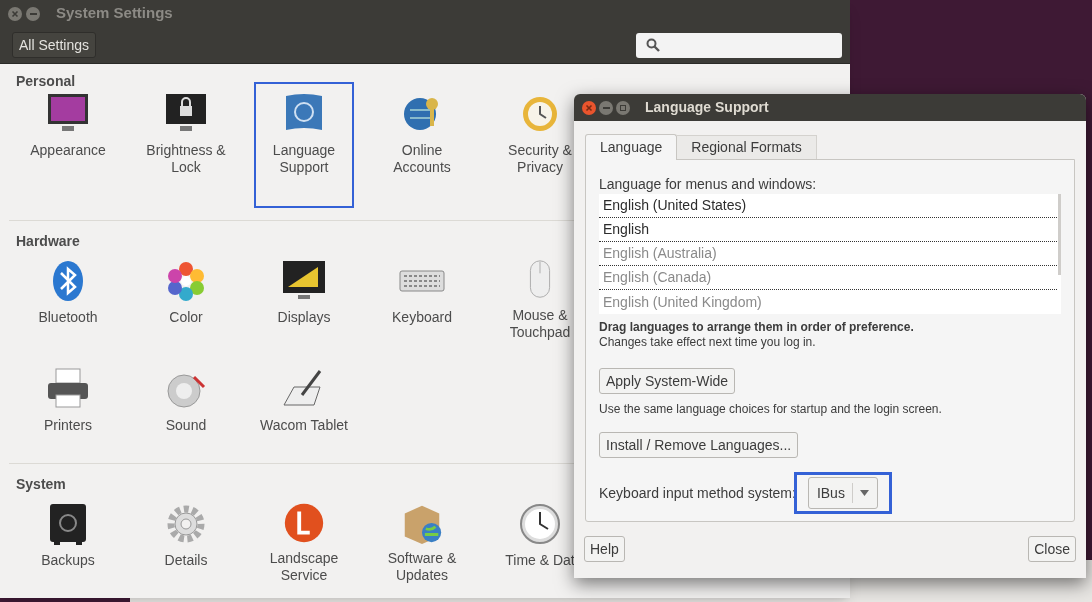 The width and height of the screenshot is (1092, 602). I want to click on window-title: System Settings, so click(114, 13).